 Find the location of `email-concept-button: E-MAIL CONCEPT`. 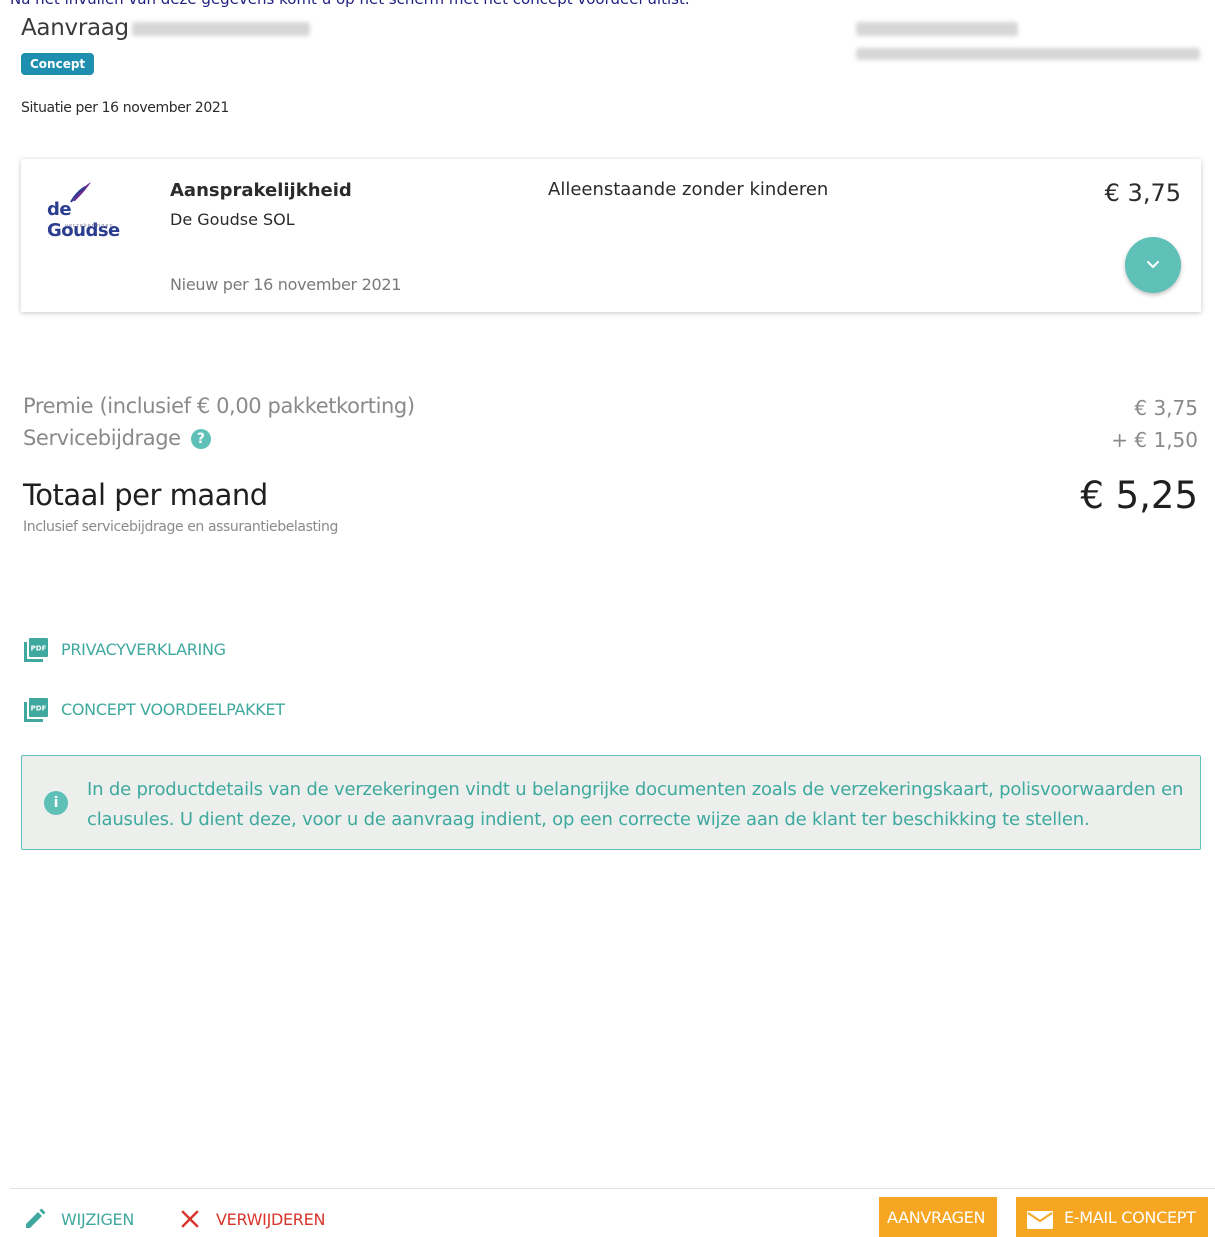

email-concept-button: E-MAIL CONCEPT is located at coordinates (1112, 1217).